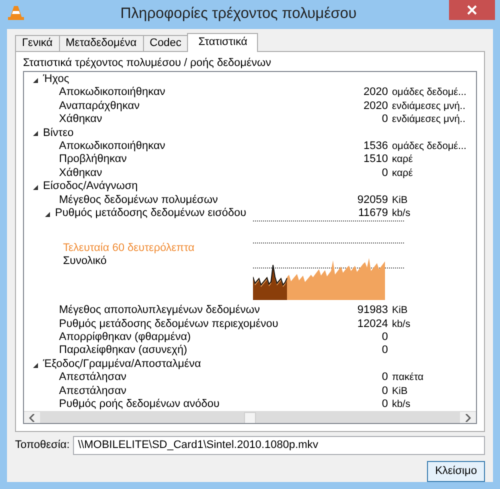 The image size is (500, 489). What do you see at coordinates (372, 310) in the screenshot?
I see `stat-value: 91983` at bounding box center [372, 310].